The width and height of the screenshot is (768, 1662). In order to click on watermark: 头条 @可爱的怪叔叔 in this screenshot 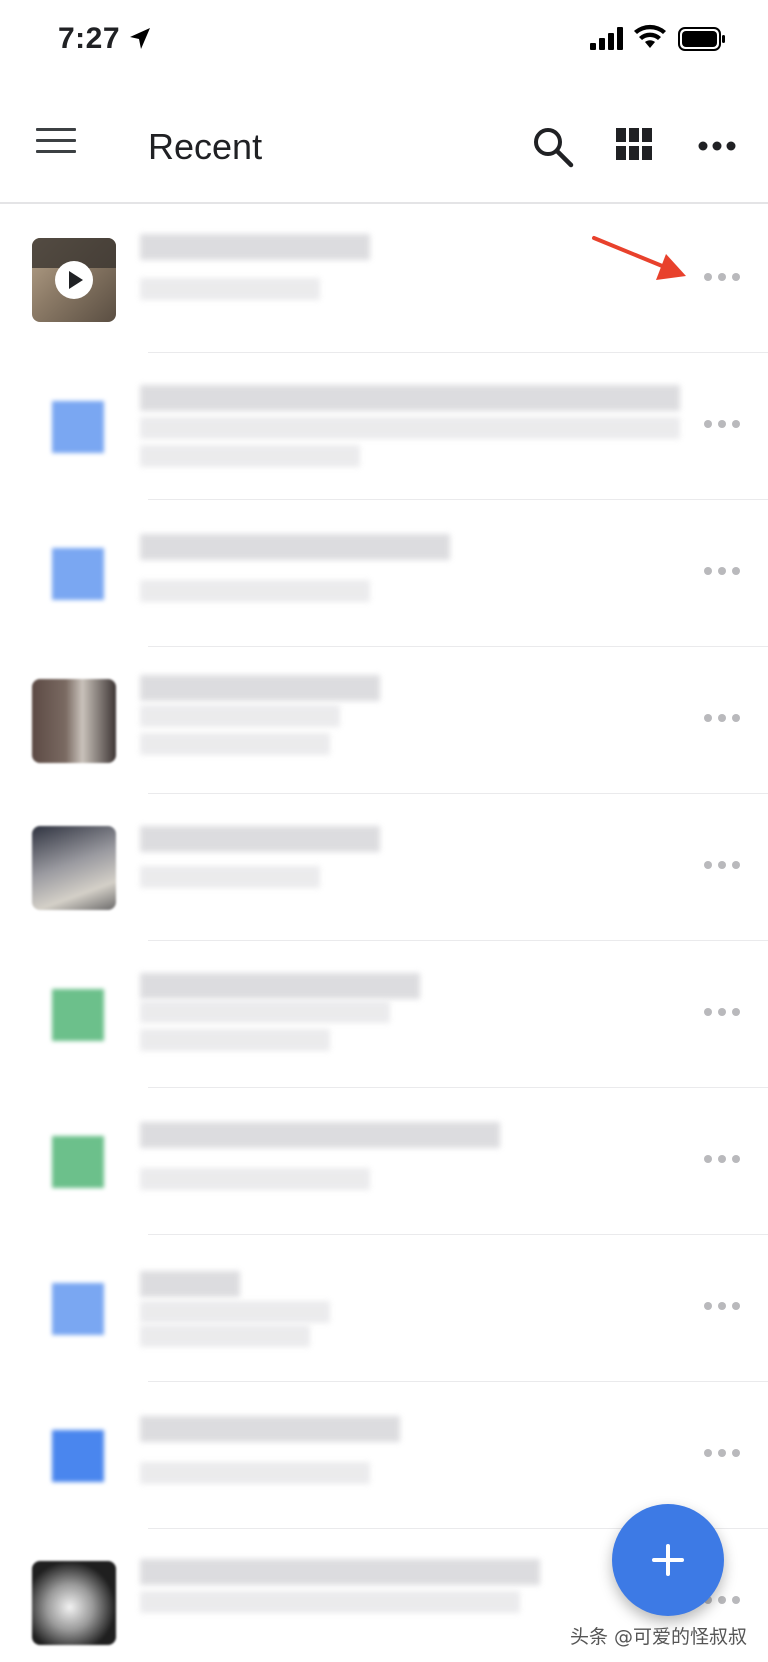, I will do `click(659, 1637)`.